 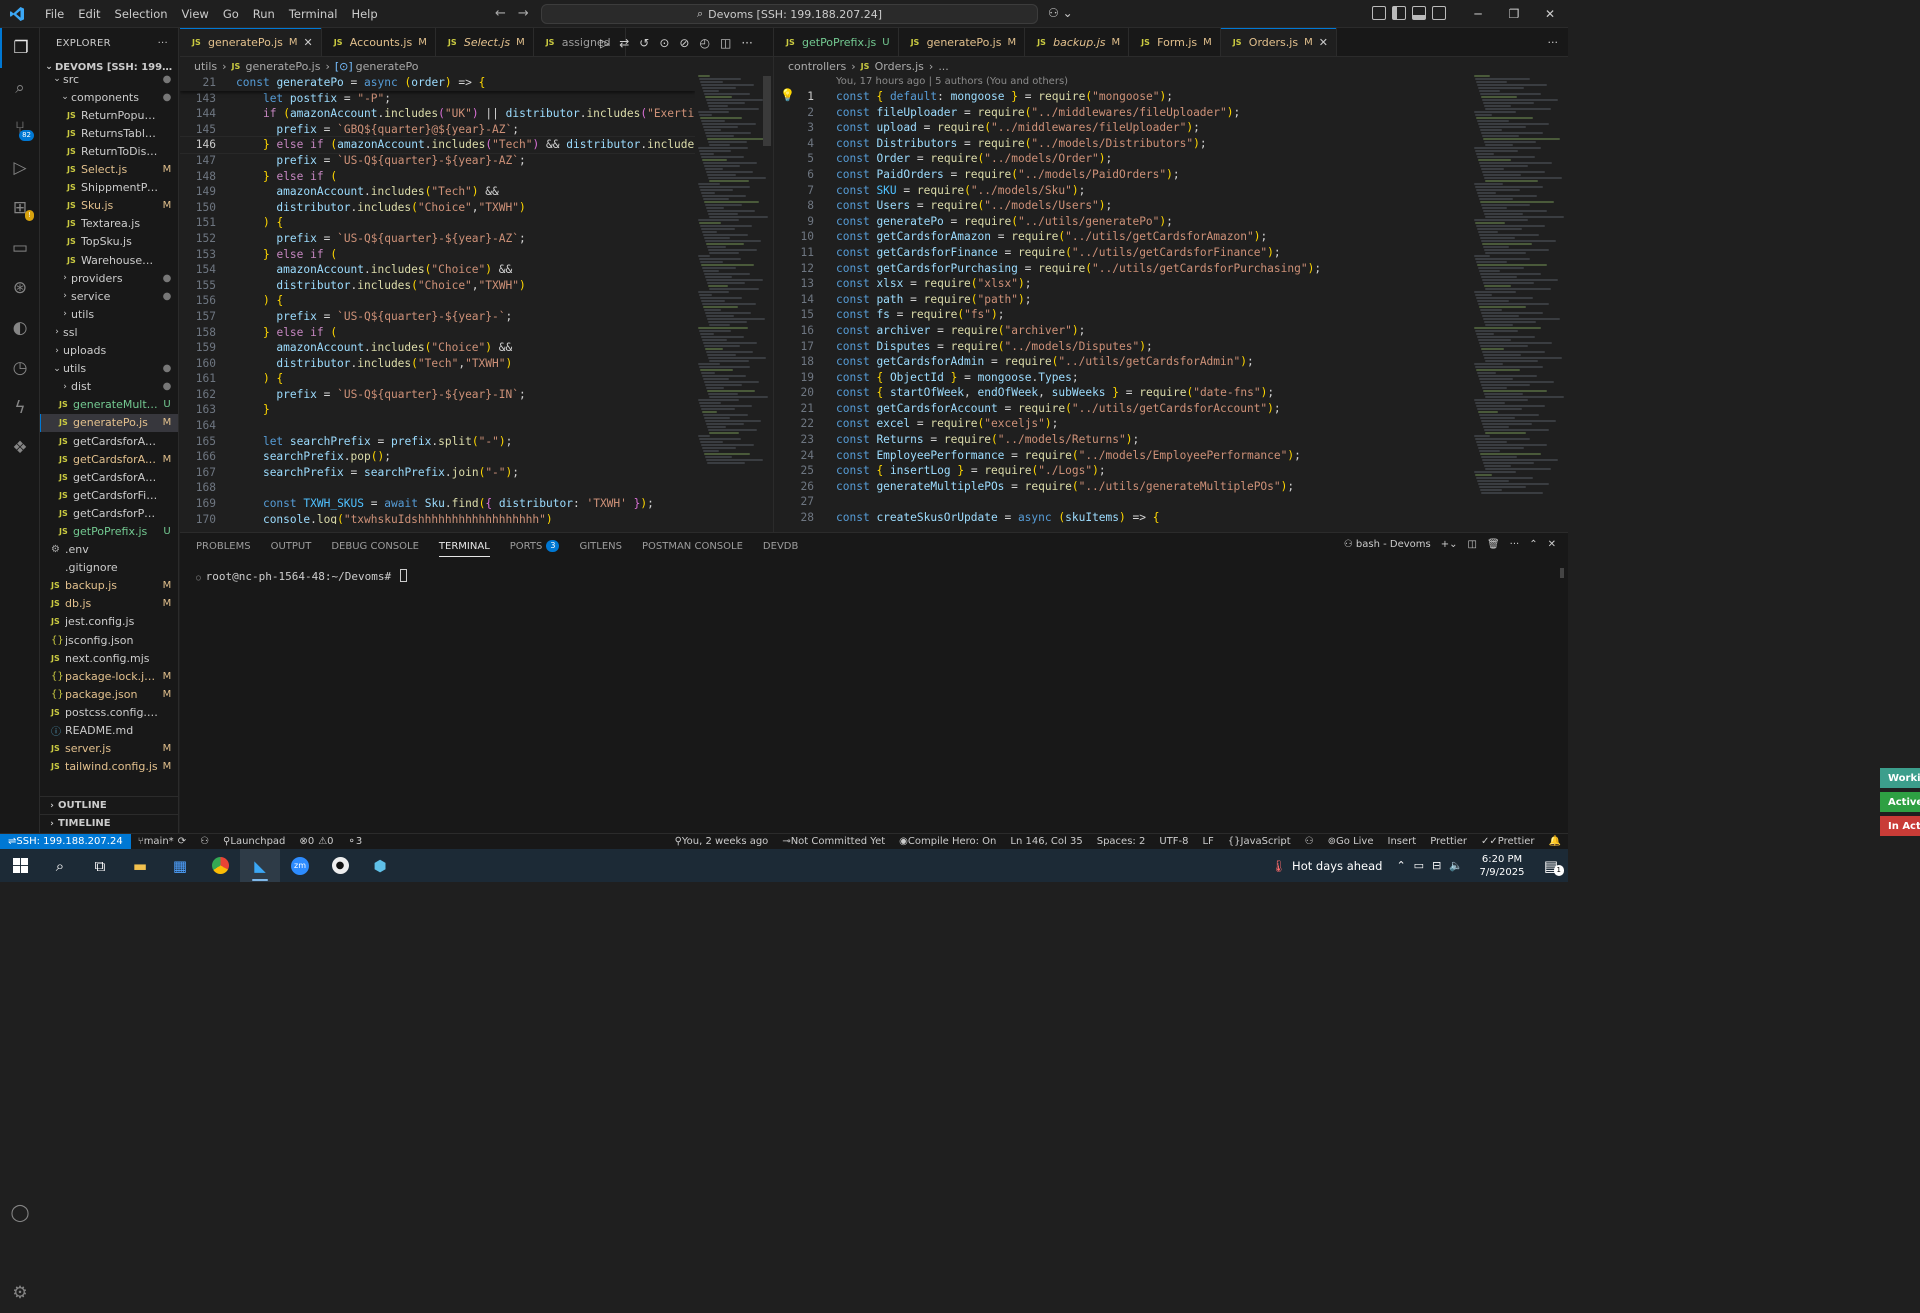 I want to click on zoom-icon: zm, so click(x=300, y=865).